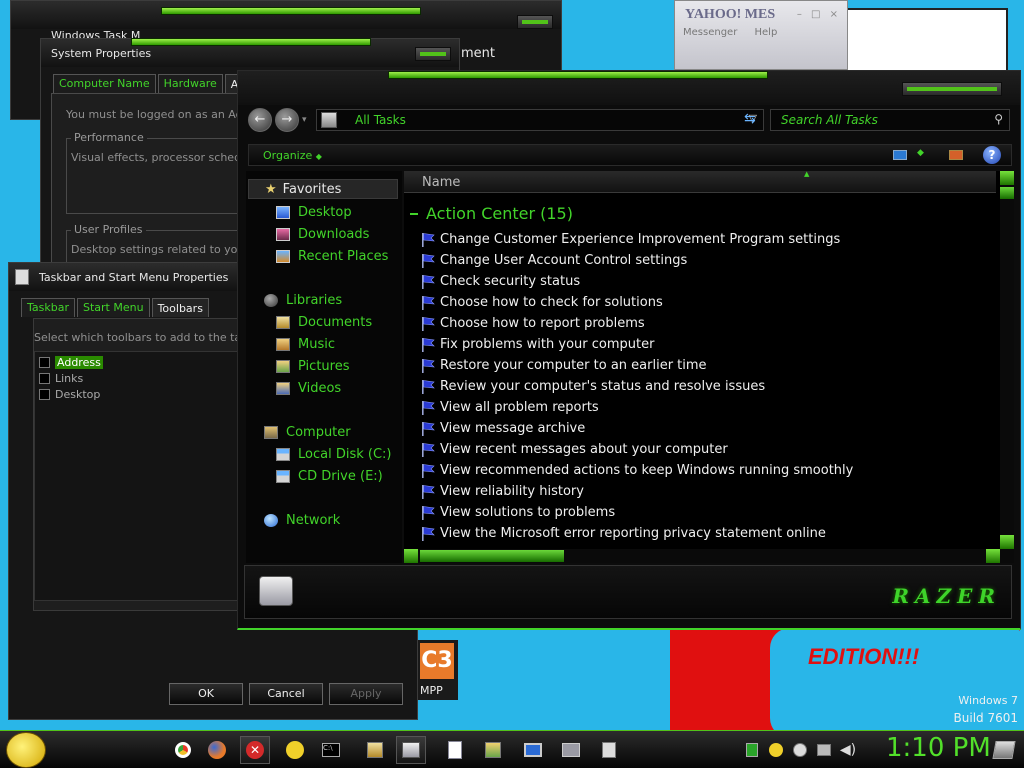 This screenshot has height=768, width=1024. I want to click on nav-pictures-label: Pictures, so click(324, 366).